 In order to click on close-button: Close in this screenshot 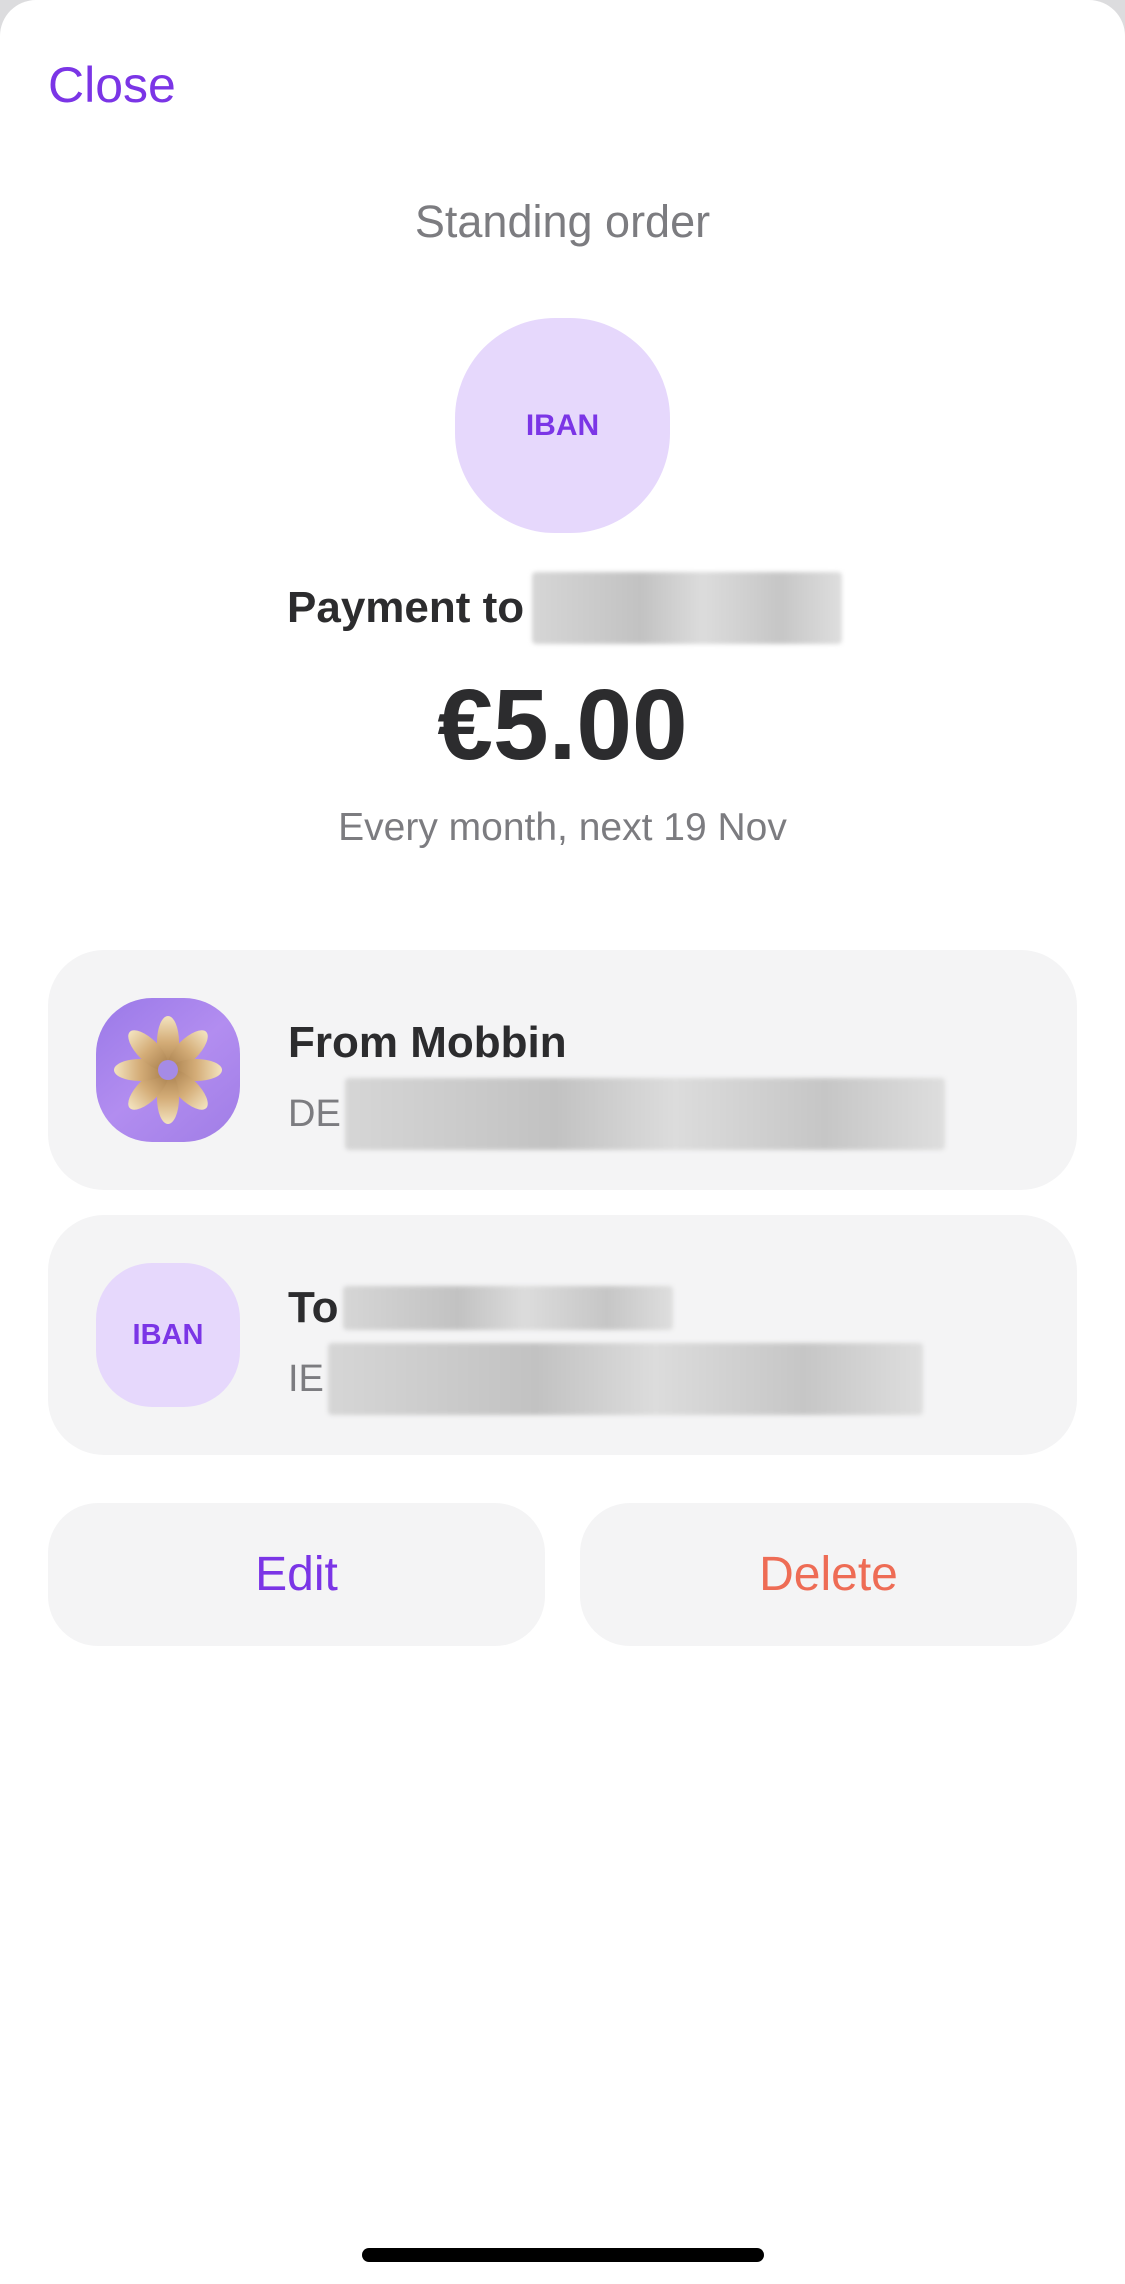, I will do `click(112, 85)`.